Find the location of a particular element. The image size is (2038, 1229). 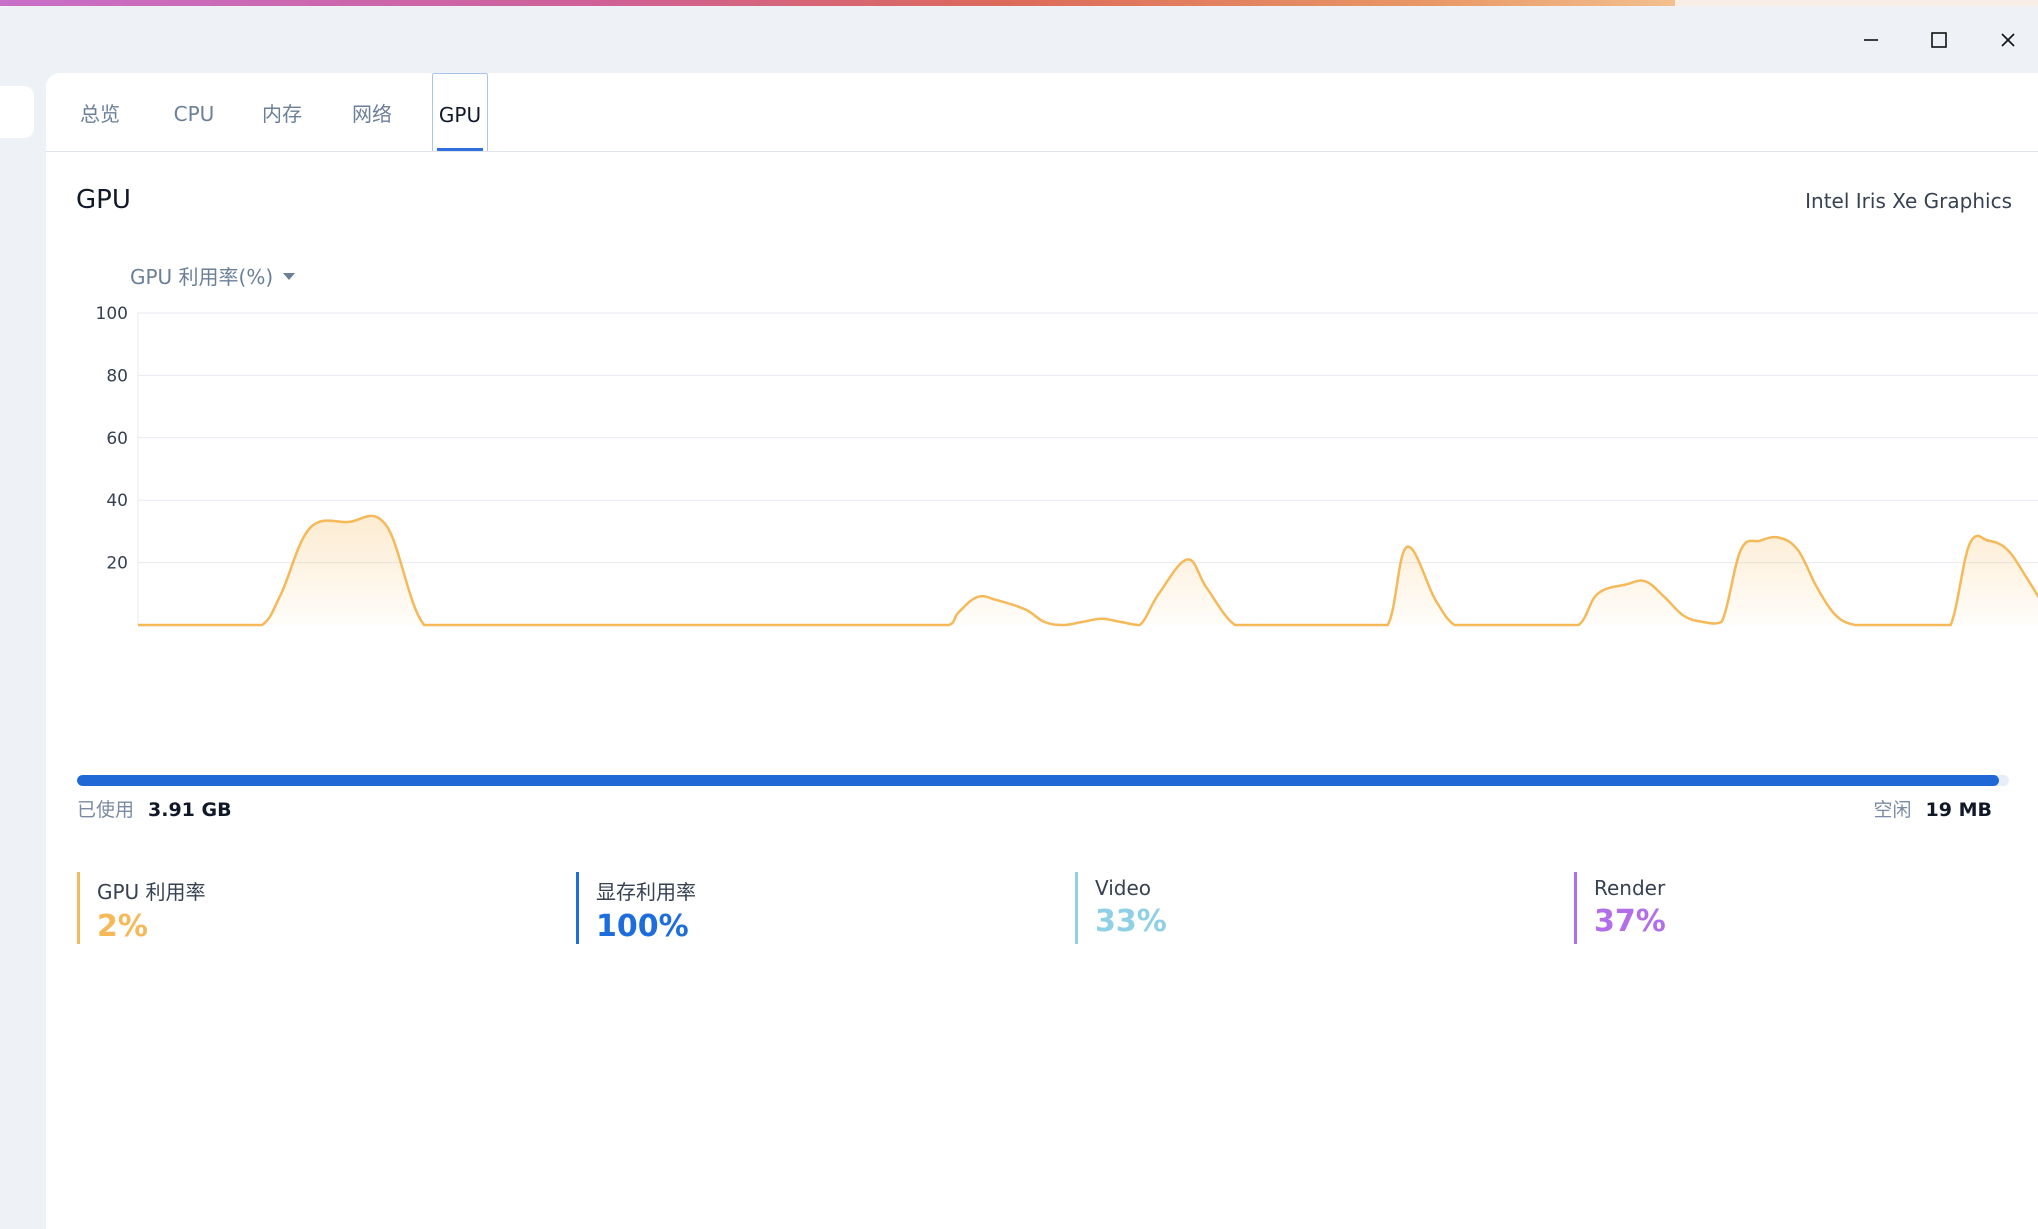

gpu-device-name: Intel Iris Xe Graphics is located at coordinates (1908, 201).